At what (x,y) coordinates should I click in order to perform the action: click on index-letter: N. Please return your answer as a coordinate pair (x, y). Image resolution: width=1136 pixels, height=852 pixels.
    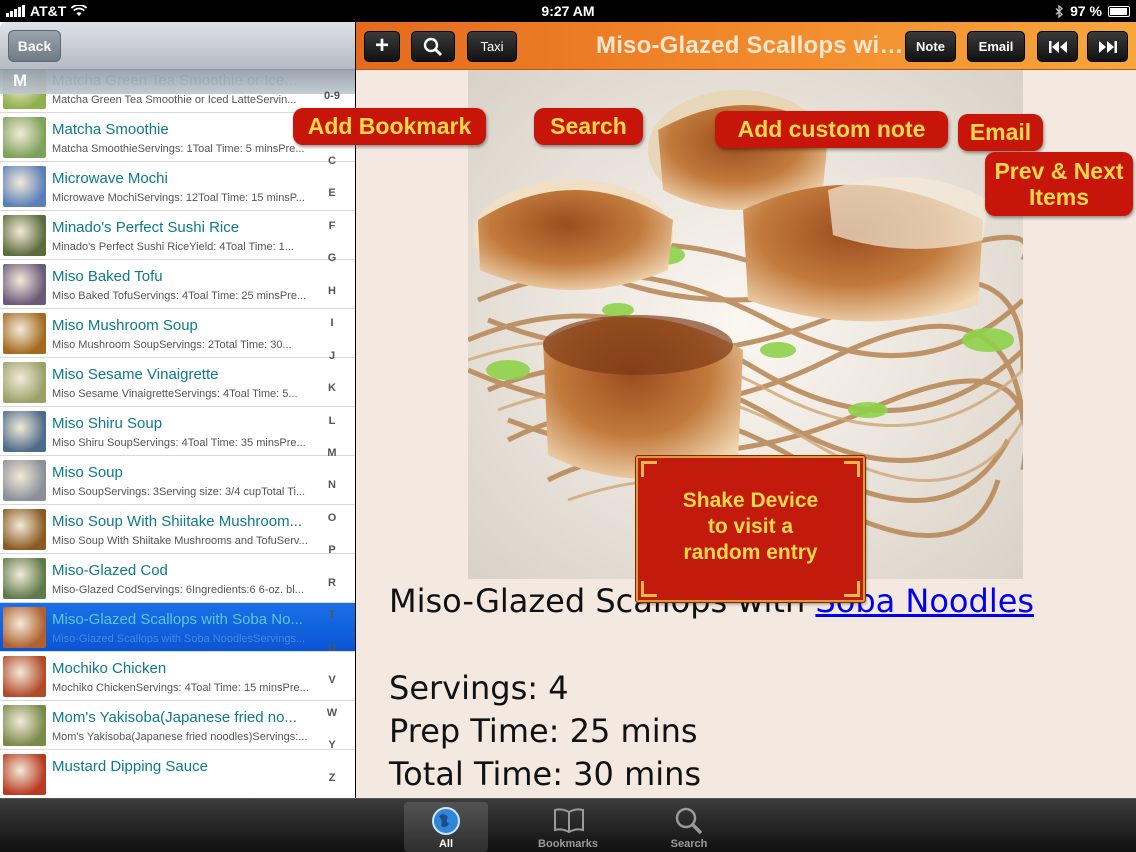
    Looking at the image, I should click on (332, 485).